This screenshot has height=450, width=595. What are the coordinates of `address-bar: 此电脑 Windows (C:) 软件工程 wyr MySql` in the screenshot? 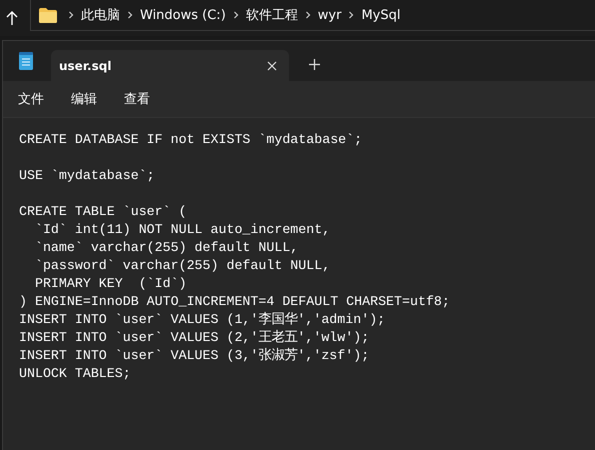 It's located at (312, 15).